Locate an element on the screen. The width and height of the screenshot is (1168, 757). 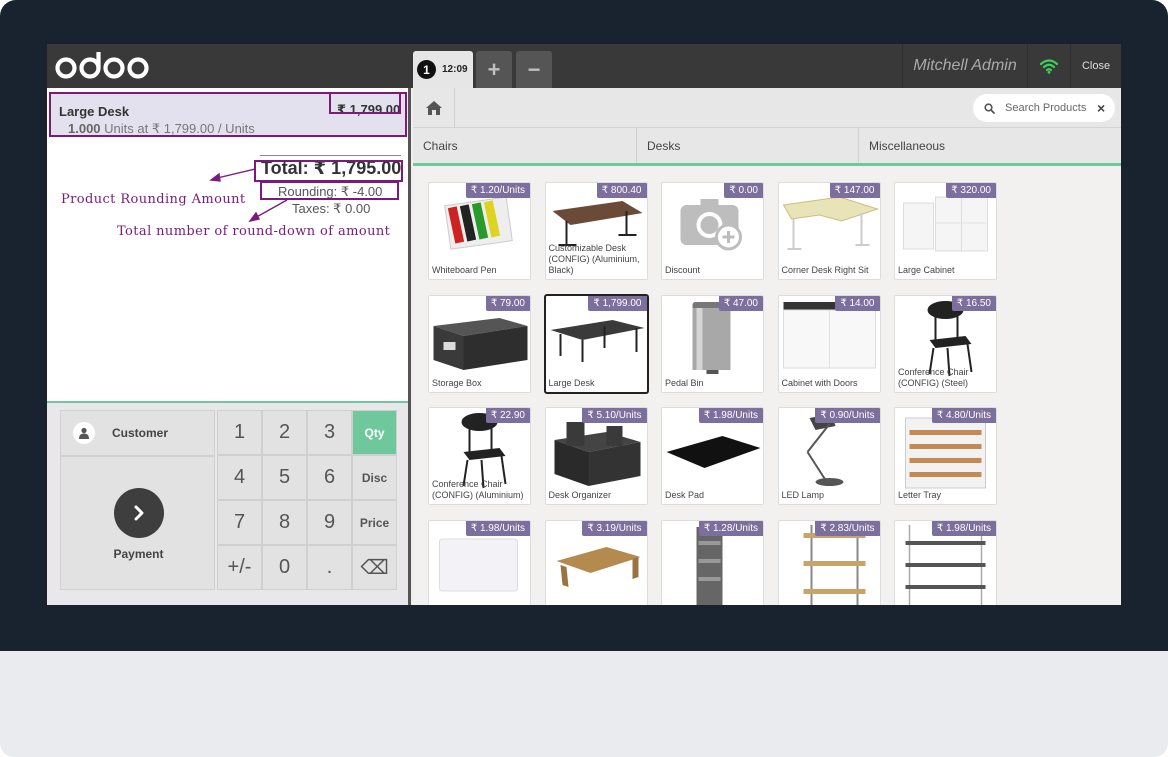
close-button: Close is located at coordinates (1095, 66).